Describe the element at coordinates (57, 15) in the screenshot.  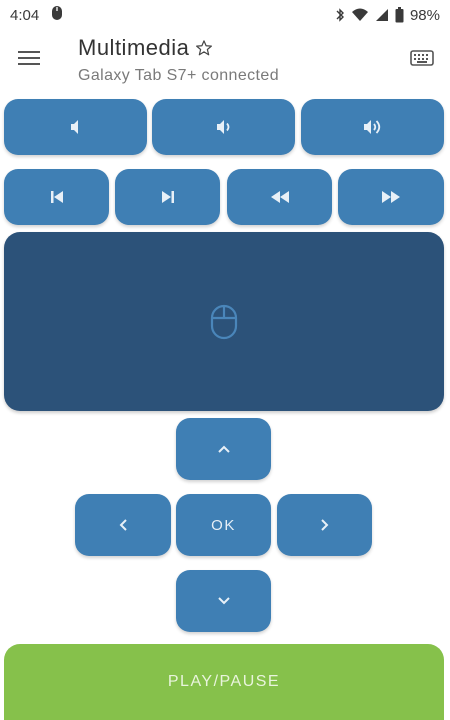
I see `mouse-notification-icon` at that location.